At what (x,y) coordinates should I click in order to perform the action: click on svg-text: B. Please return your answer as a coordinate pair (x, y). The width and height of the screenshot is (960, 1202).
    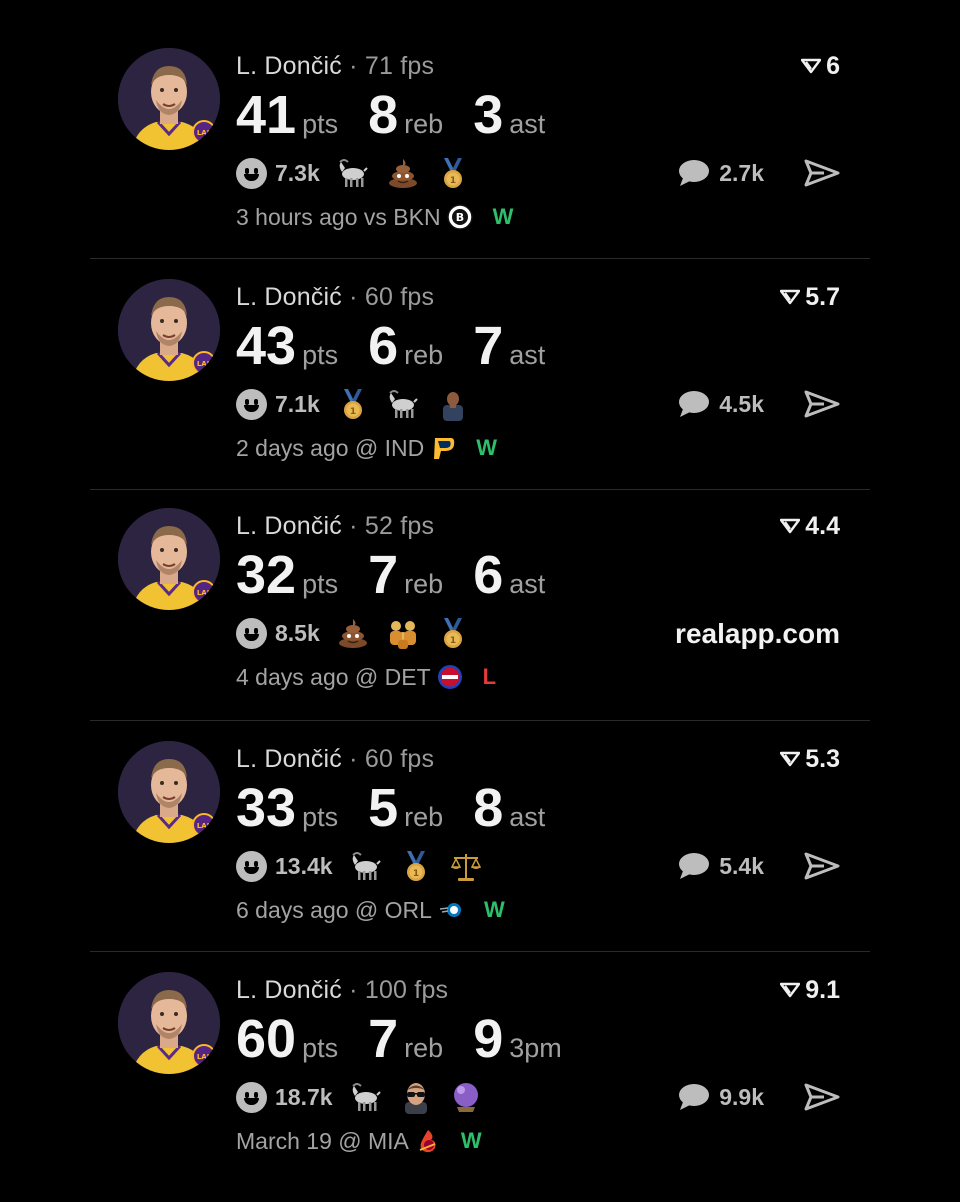
    Looking at the image, I should click on (459, 217).